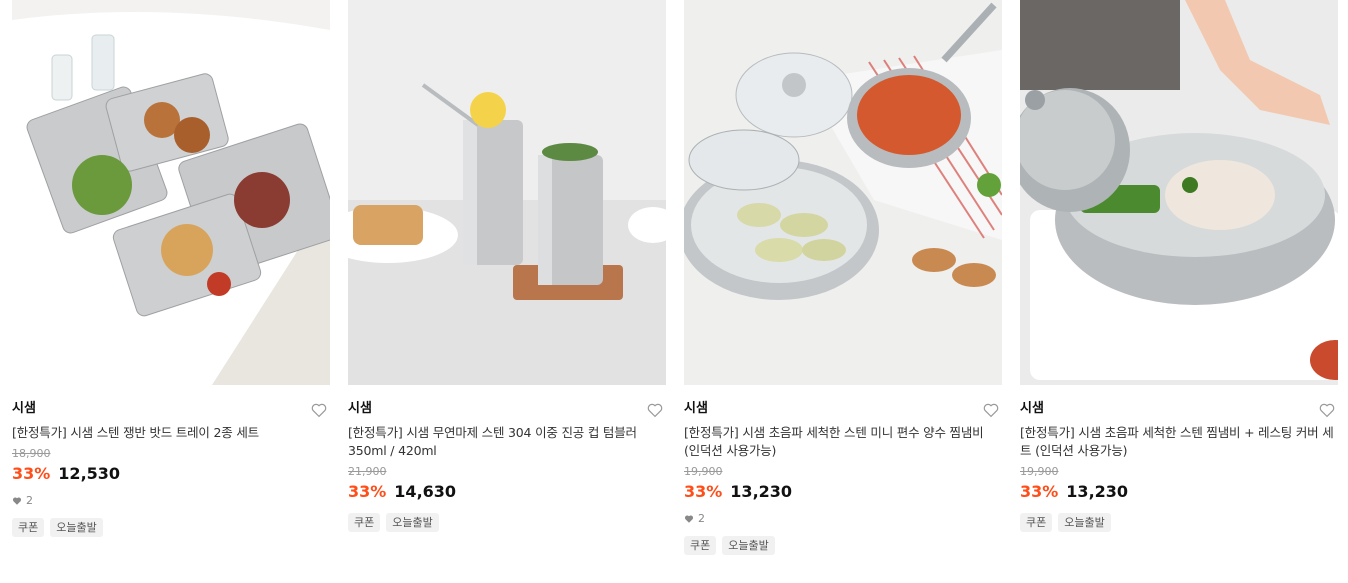 Image resolution: width=1348 pixels, height=583 pixels. Describe the element at coordinates (507, 492) in the screenshot. I see `price-row: 33% 14,630` at that location.